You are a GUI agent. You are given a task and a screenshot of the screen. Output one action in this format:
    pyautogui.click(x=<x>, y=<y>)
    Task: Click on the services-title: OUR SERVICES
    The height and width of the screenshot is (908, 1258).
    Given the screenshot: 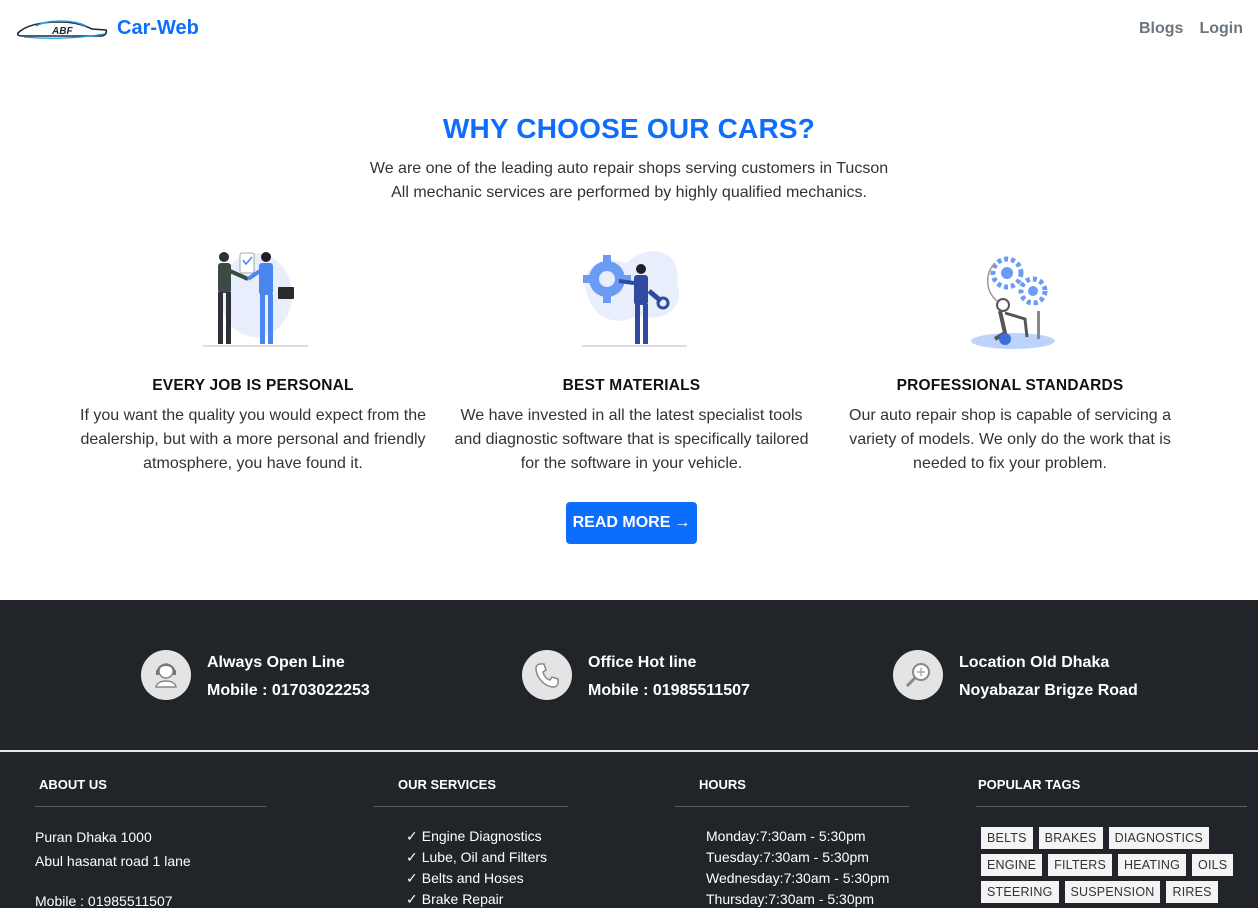 What is the action you would take?
    pyautogui.click(x=447, y=784)
    